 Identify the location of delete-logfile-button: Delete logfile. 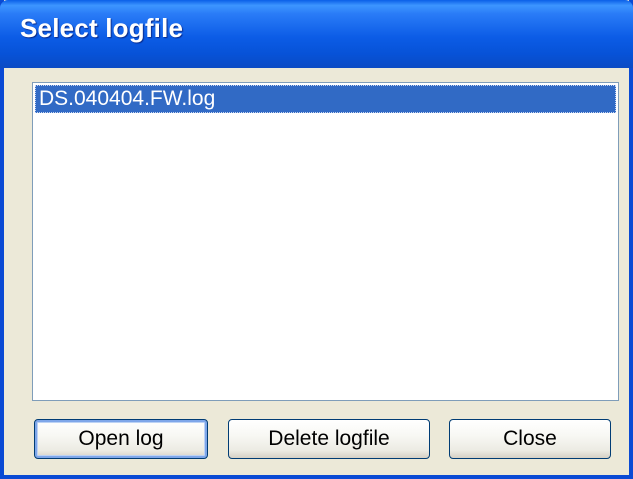
(329, 439).